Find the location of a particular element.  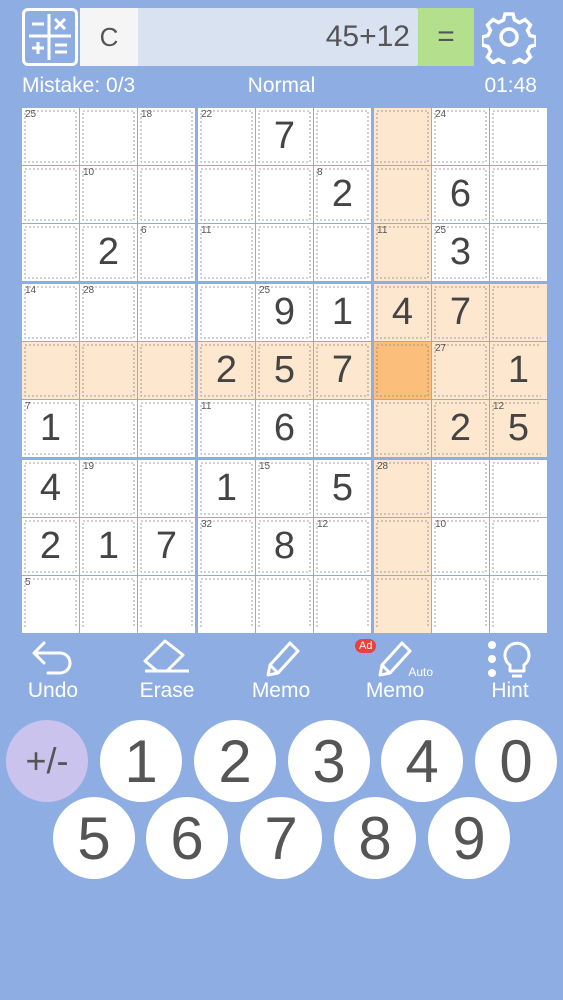

undo-label: Undo is located at coordinates (53, 690).